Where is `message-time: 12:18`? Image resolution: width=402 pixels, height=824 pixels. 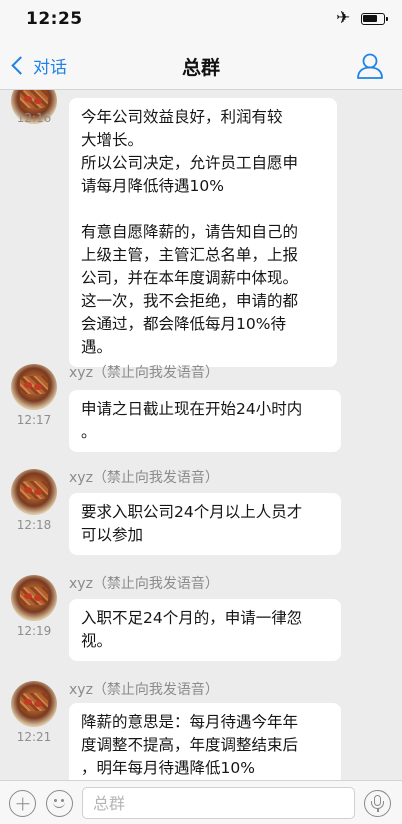 message-time: 12:18 is located at coordinates (34, 525).